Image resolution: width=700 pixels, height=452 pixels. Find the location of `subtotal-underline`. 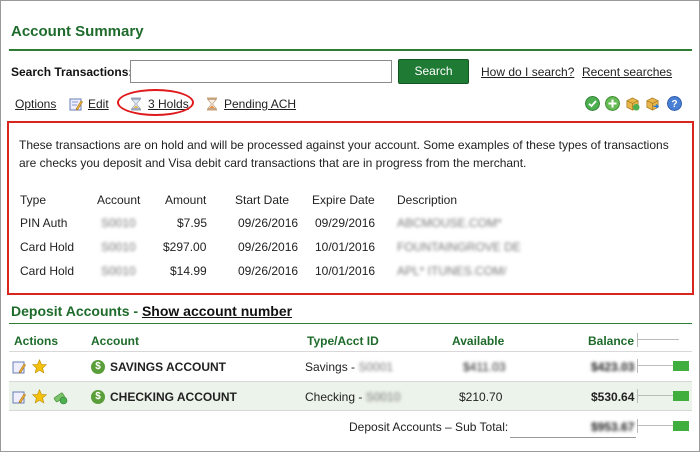

subtotal-underline is located at coordinates (573, 437).